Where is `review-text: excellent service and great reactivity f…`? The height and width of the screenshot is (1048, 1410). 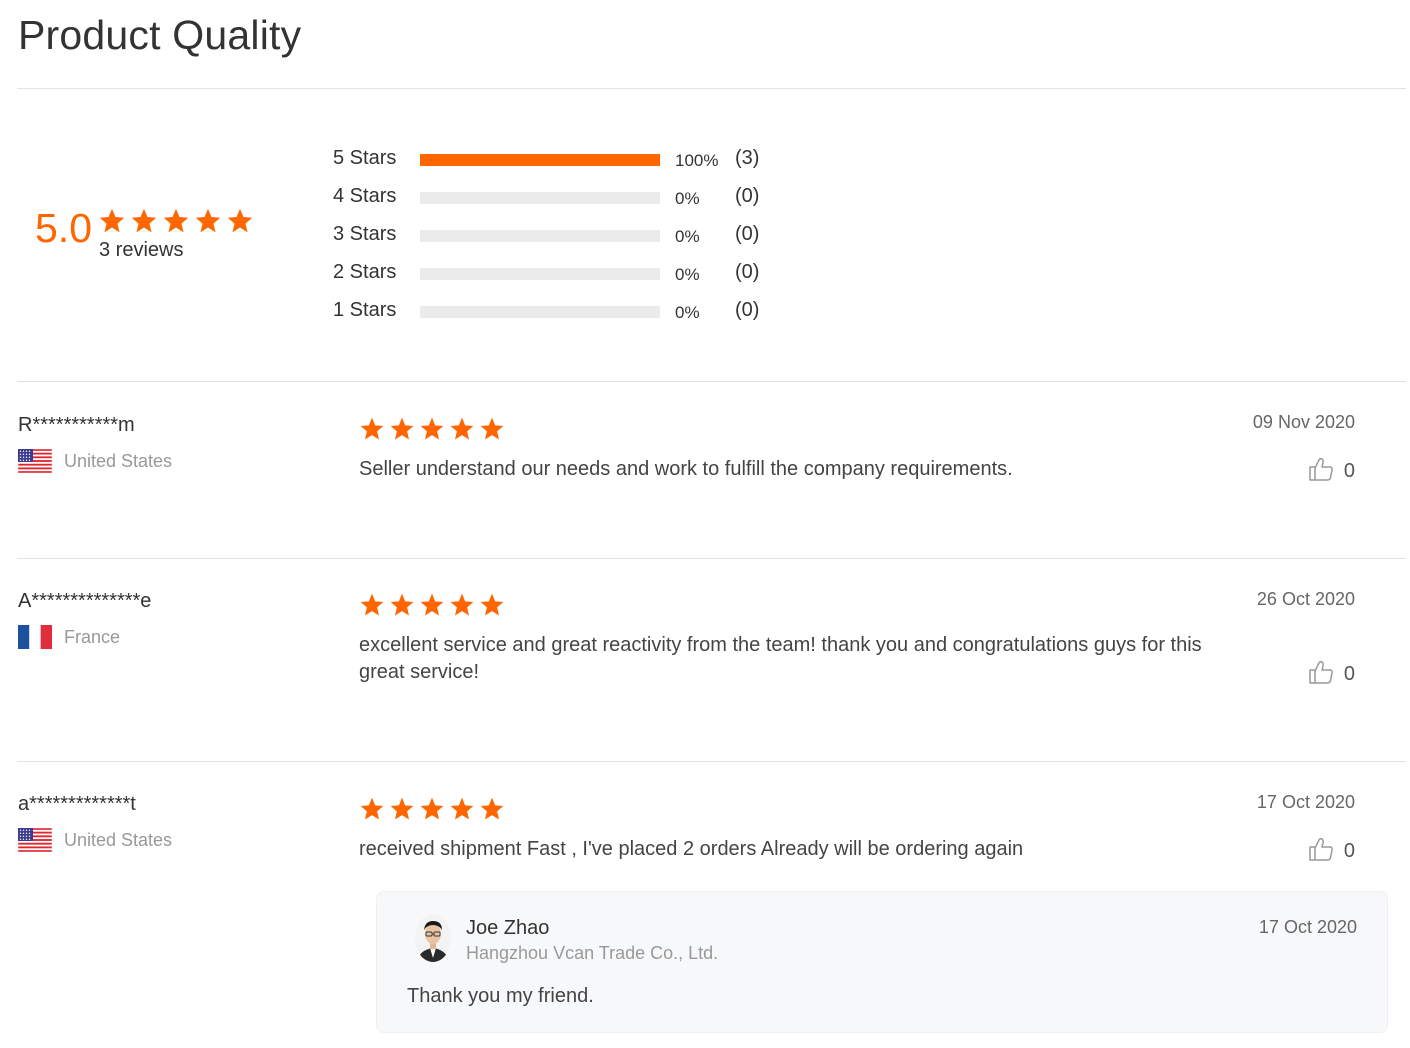
review-text: excellent service and great reactivity f… is located at coordinates (780, 658).